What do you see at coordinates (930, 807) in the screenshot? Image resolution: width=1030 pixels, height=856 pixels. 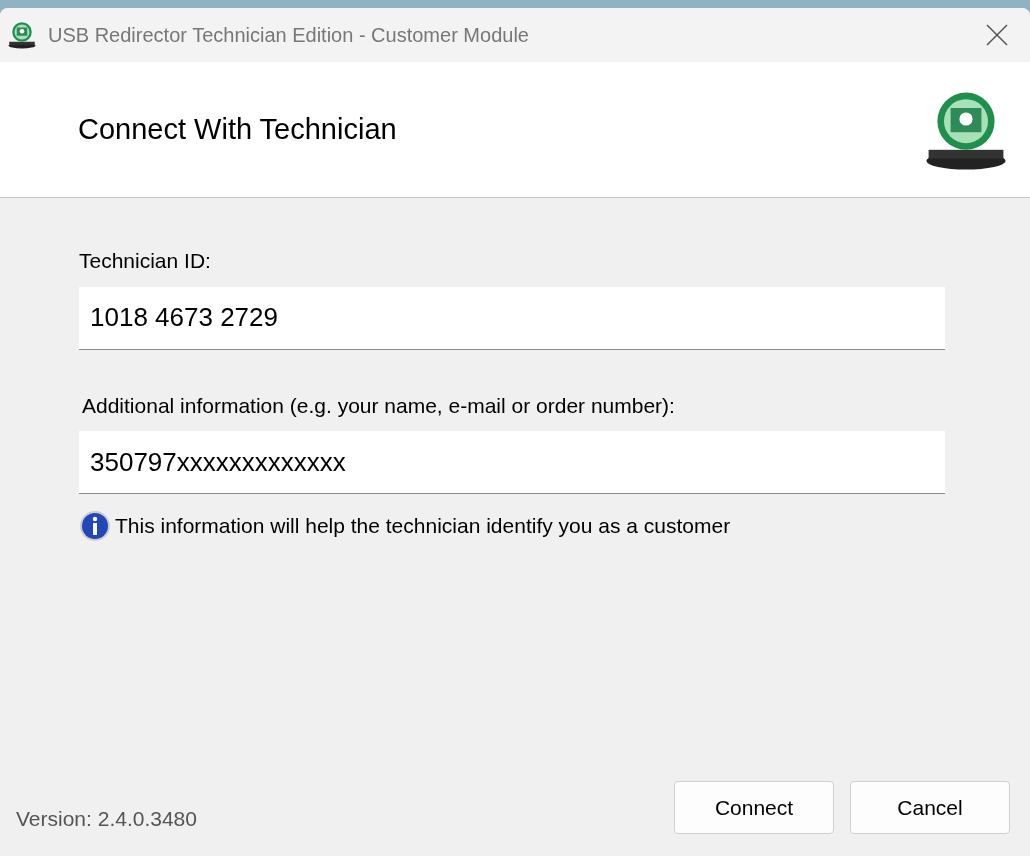 I see `cancel-button: Cancel` at bounding box center [930, 807].